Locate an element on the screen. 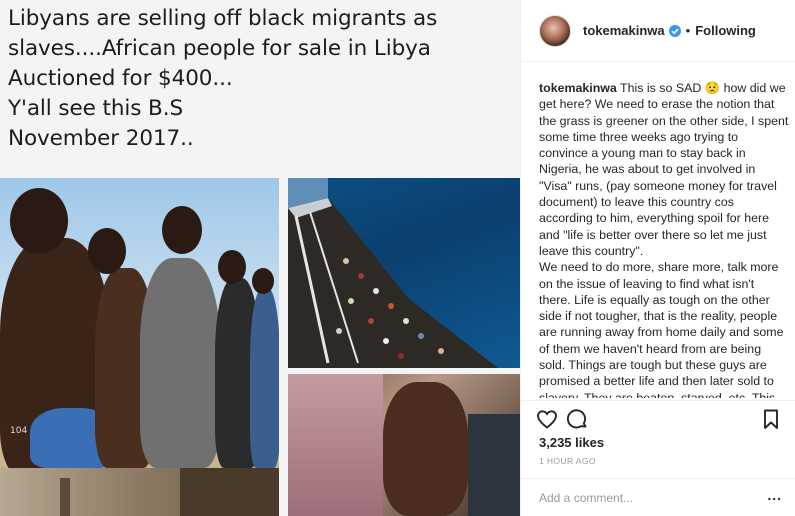  comment-icon is located at coordinates (577, 419).